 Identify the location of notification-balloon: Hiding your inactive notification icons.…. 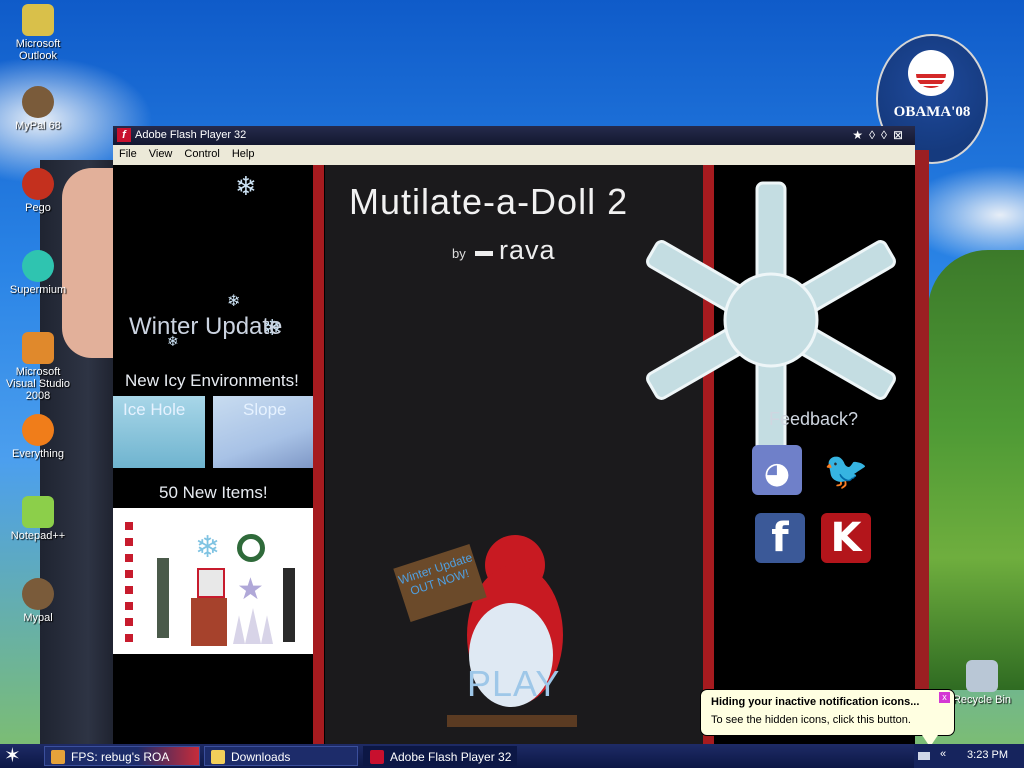
(827, 712).